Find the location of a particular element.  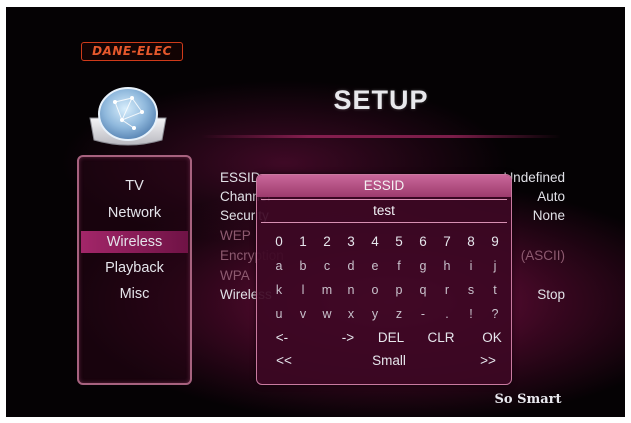

key-q: q is located at coordinates (423, 290).